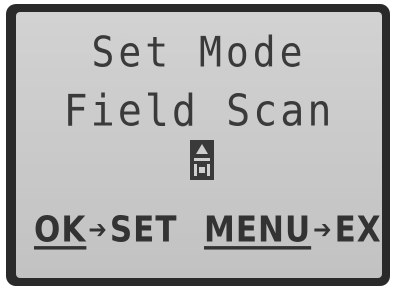  What do you see at coordinates (60, 230) in the screenshot?
I see `ok-key-label: OK` at bounding box center [60, 230].